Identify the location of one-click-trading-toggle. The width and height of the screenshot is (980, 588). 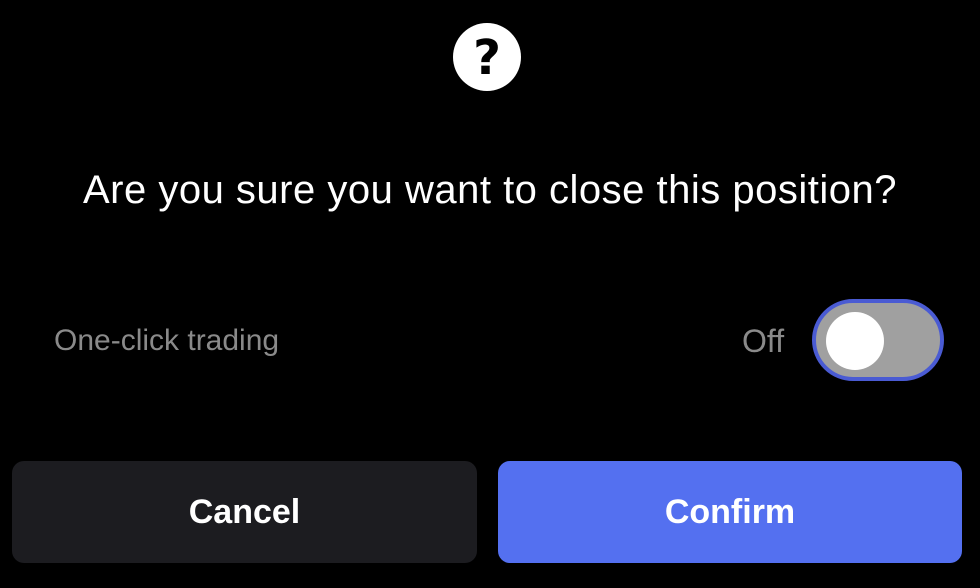
(878, 340).